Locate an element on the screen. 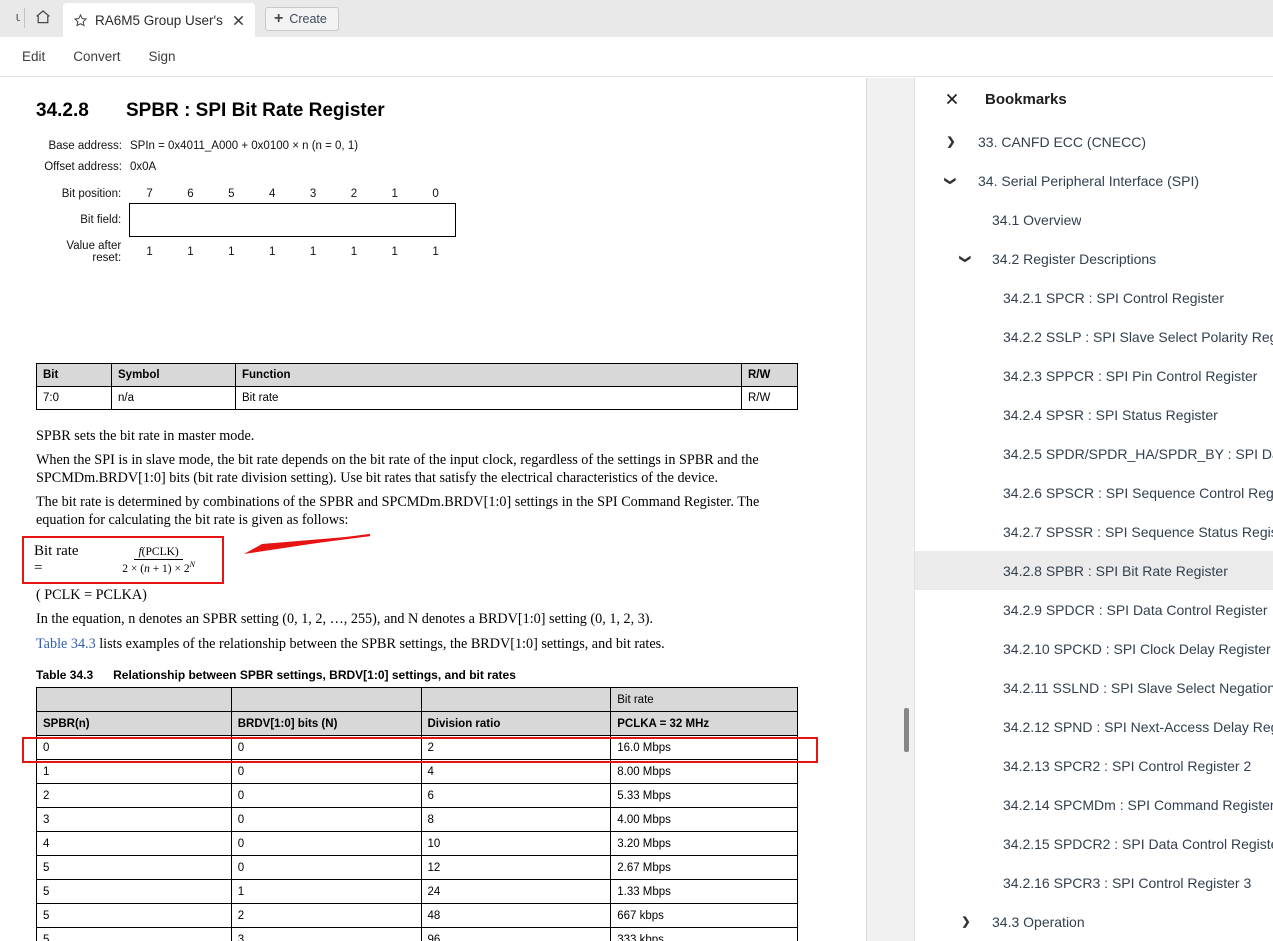 This screenshot has height=941, width=1273. hdr-spacer-a is located at coordinates (134, 699).